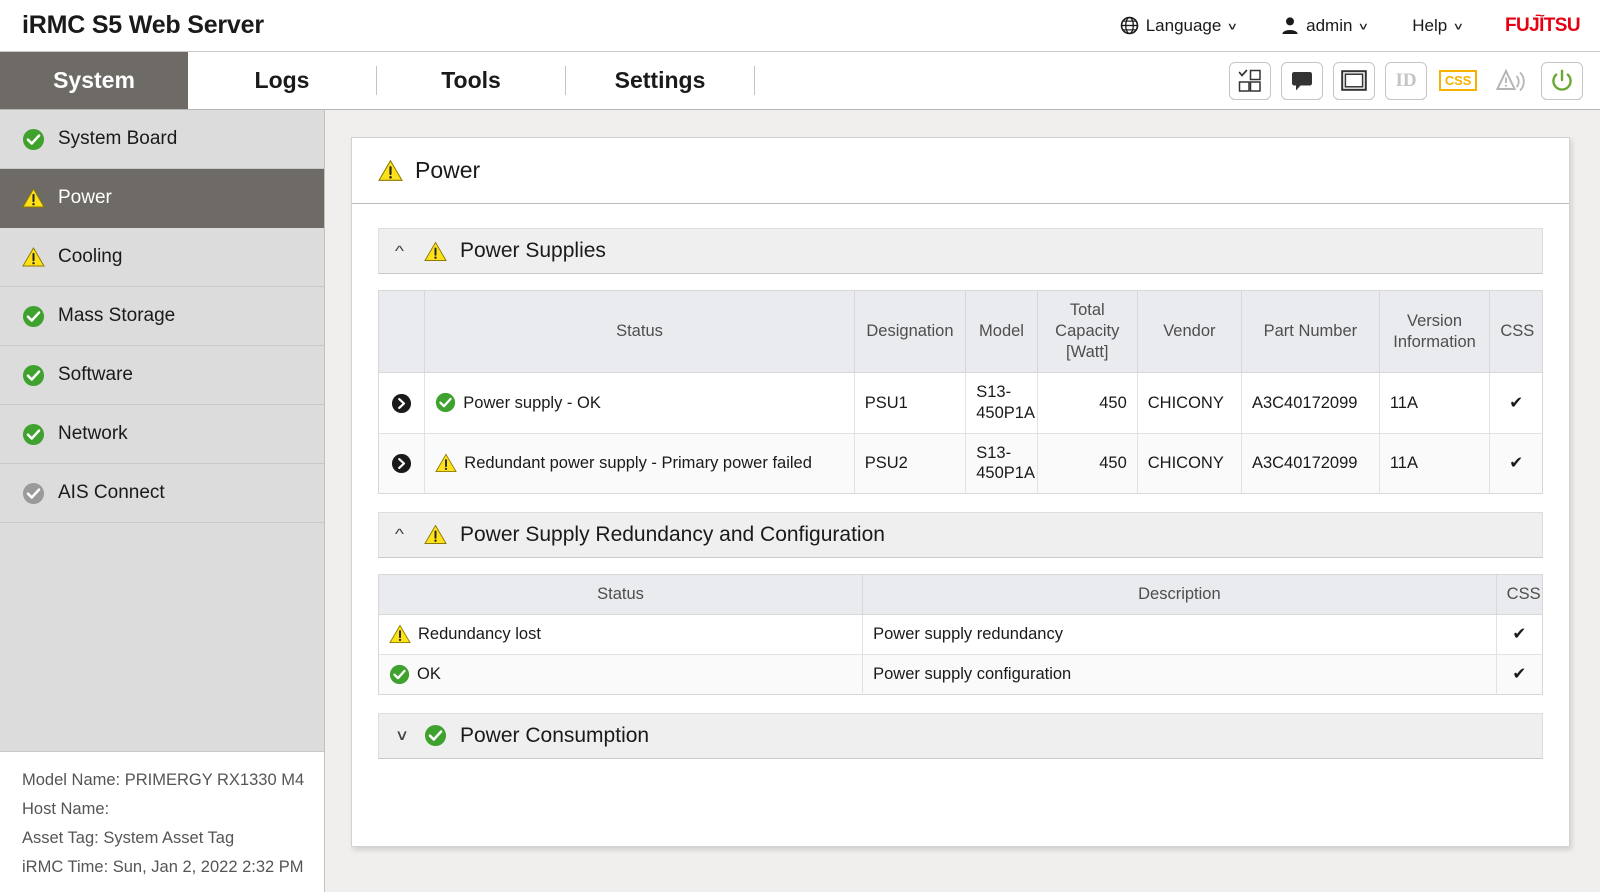 The image size is (1600, 893). I want to click on sidebar-filler, so click(162, 637).